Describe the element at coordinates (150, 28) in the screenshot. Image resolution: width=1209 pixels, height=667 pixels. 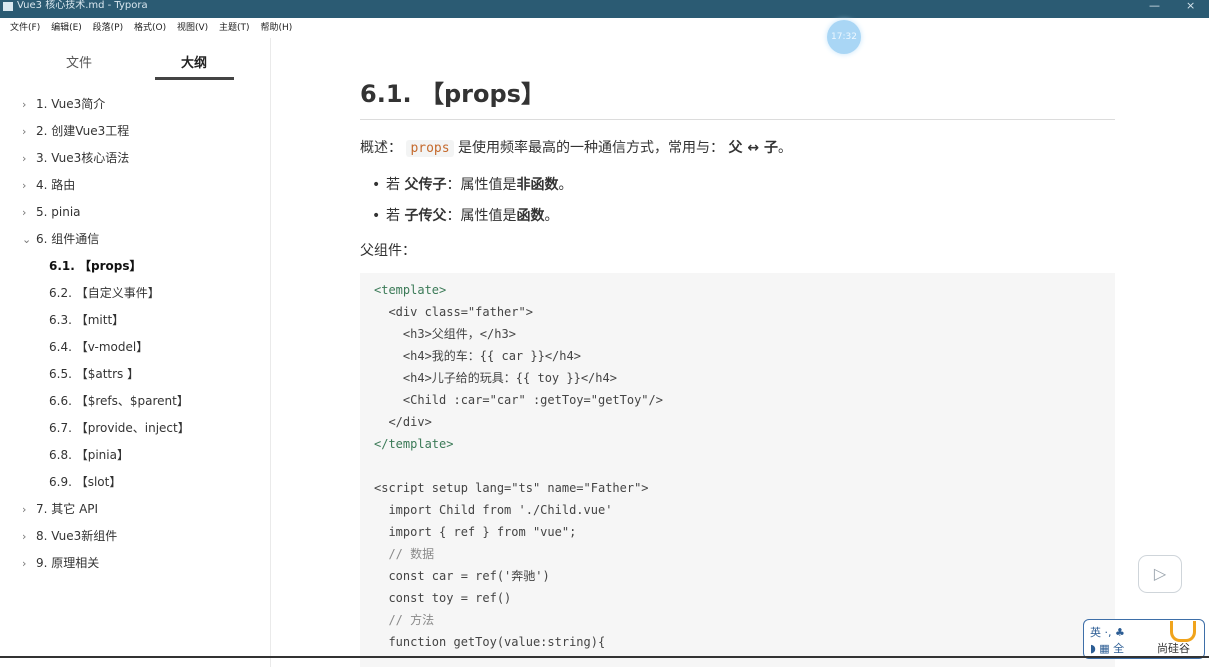
I see `menu-format: 格式(O)` at that location.